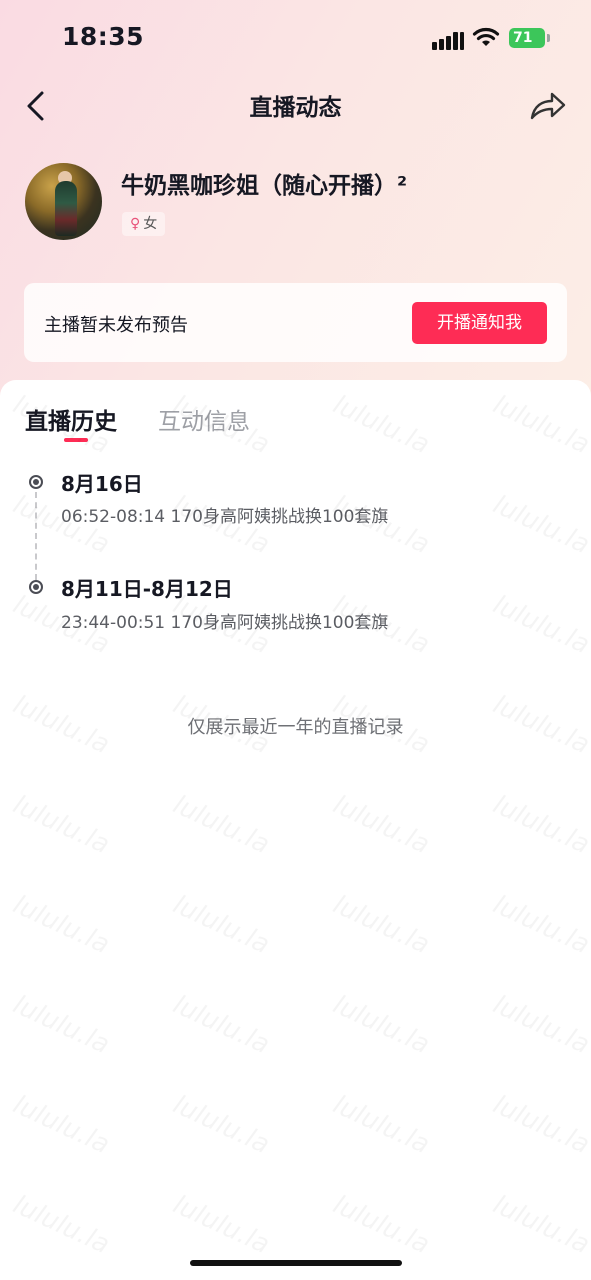  I want to click on tab-live-history: 直播历史, so click(71, 419).